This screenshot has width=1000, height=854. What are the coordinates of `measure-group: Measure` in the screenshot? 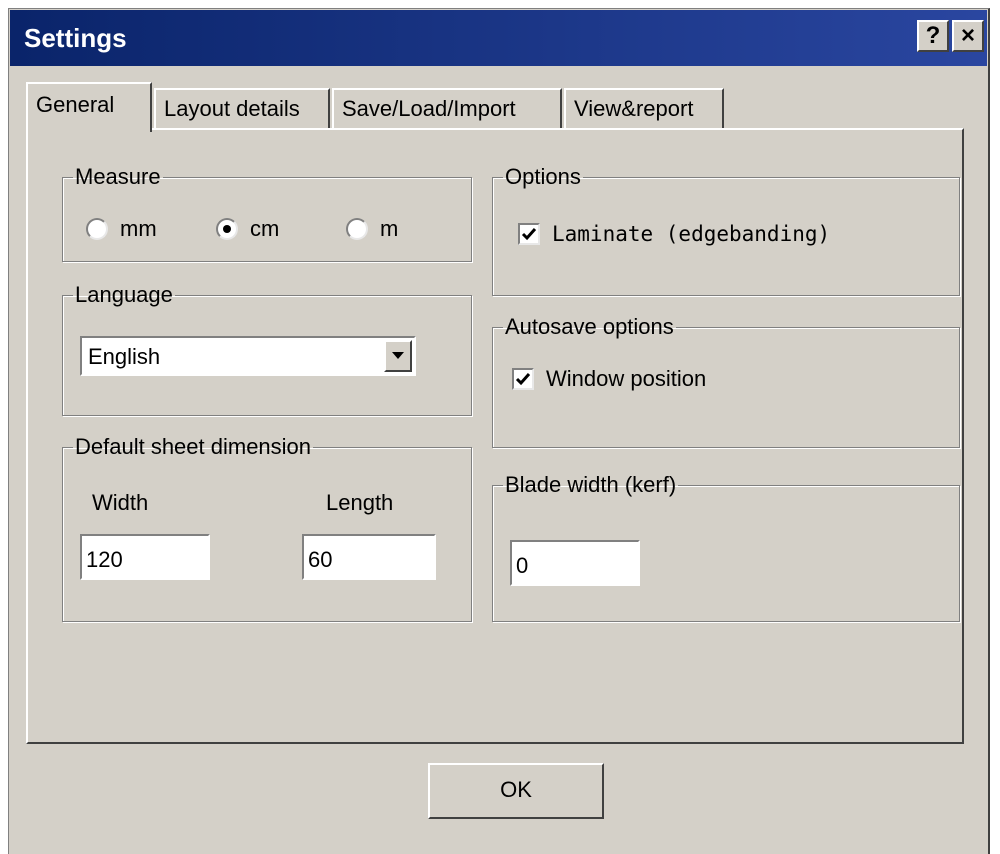 It's located at (267, 214).